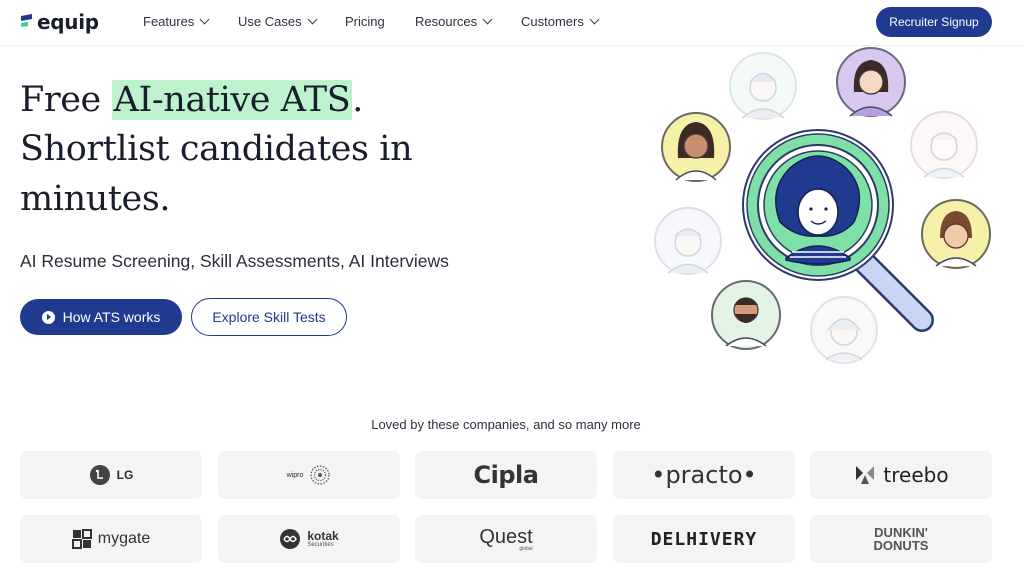 The image size is (1024, 570). I want to click on treebo-logo-text: treebo, so click(916, 475).